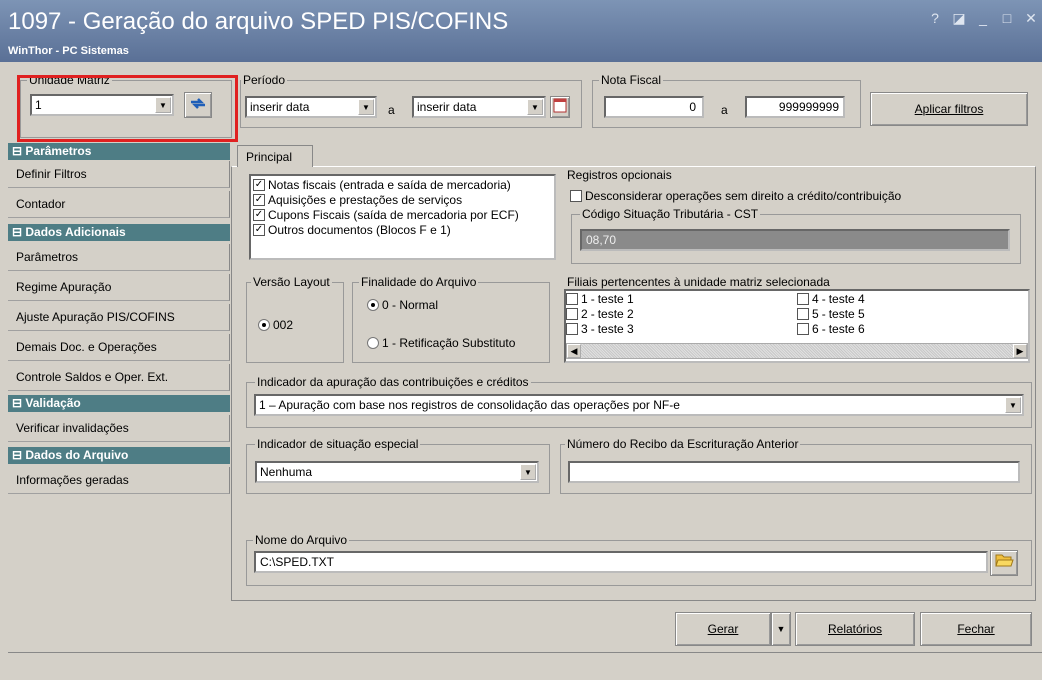  What do you see at coordinates (600, 299) in the screenshot?
I see `filial-1-checkbox: 1 - teste 1` at bounding box center [600, 299].